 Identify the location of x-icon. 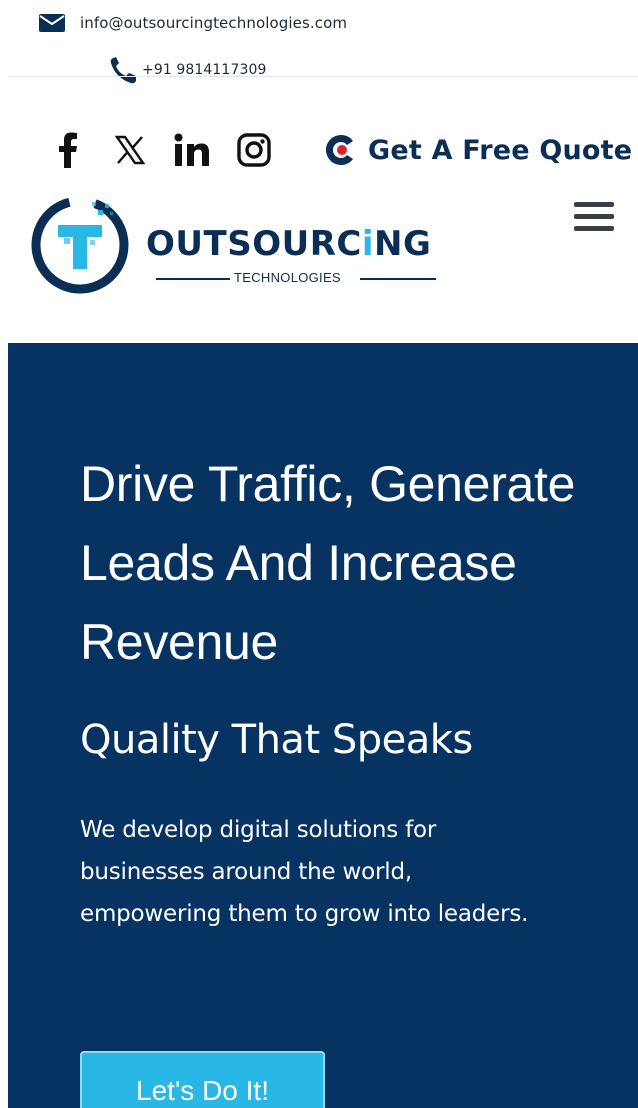
(130, 150).